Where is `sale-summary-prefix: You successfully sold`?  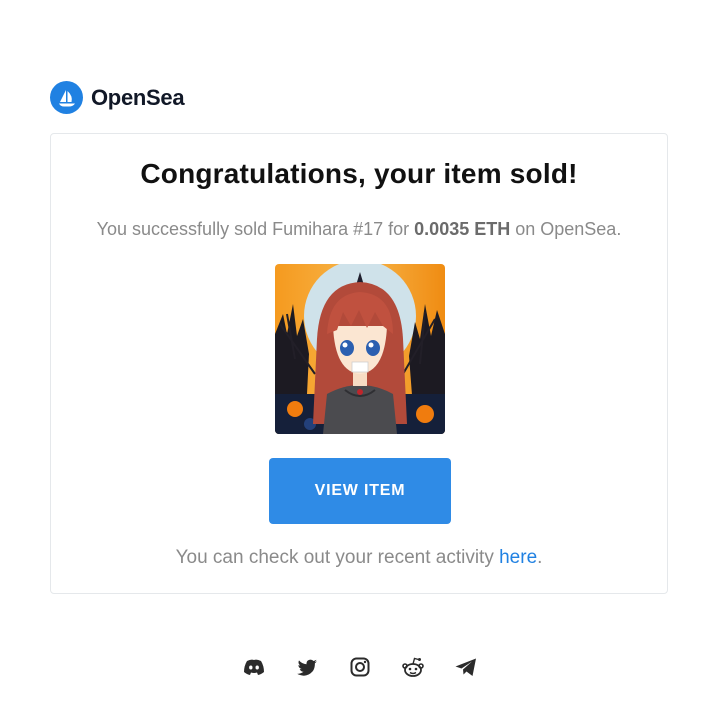 sale-summary-prefix: You successfully sold is located at coordinates (184, 229).